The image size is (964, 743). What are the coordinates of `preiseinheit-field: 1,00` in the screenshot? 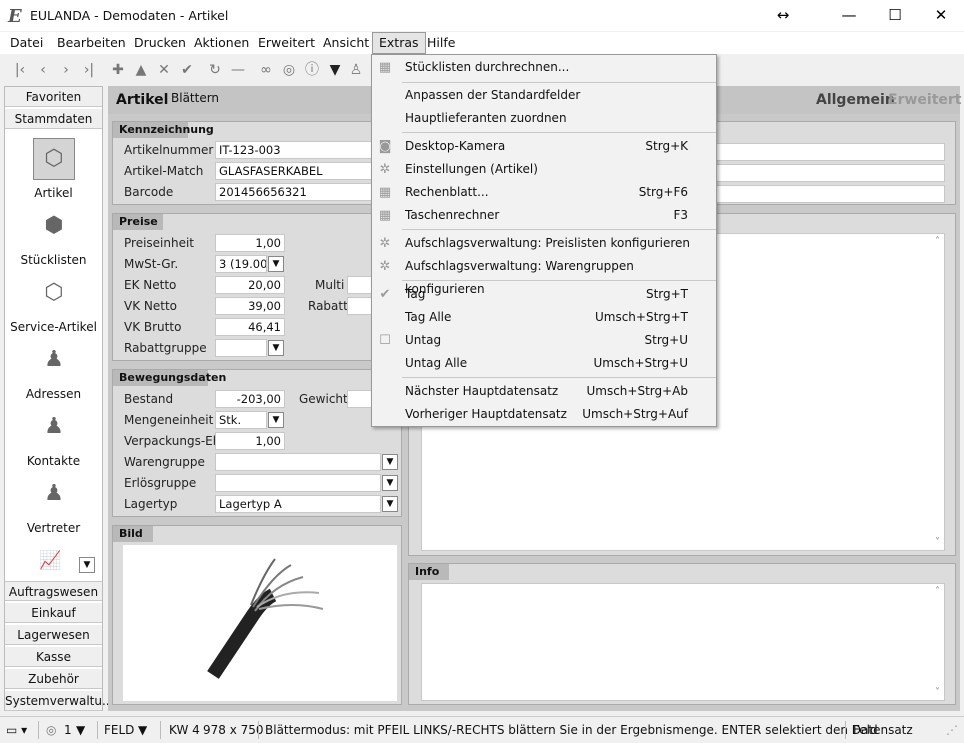 It's located at (250, 243).